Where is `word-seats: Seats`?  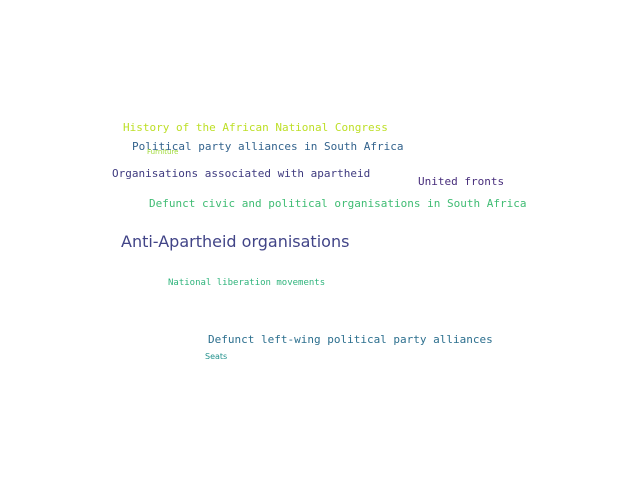
word-seats: Seats is located at coordinates (216, 356).